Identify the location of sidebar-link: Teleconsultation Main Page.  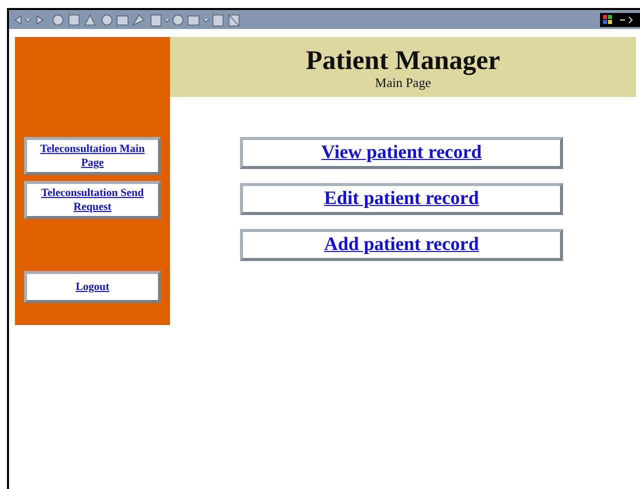
(92, 156).